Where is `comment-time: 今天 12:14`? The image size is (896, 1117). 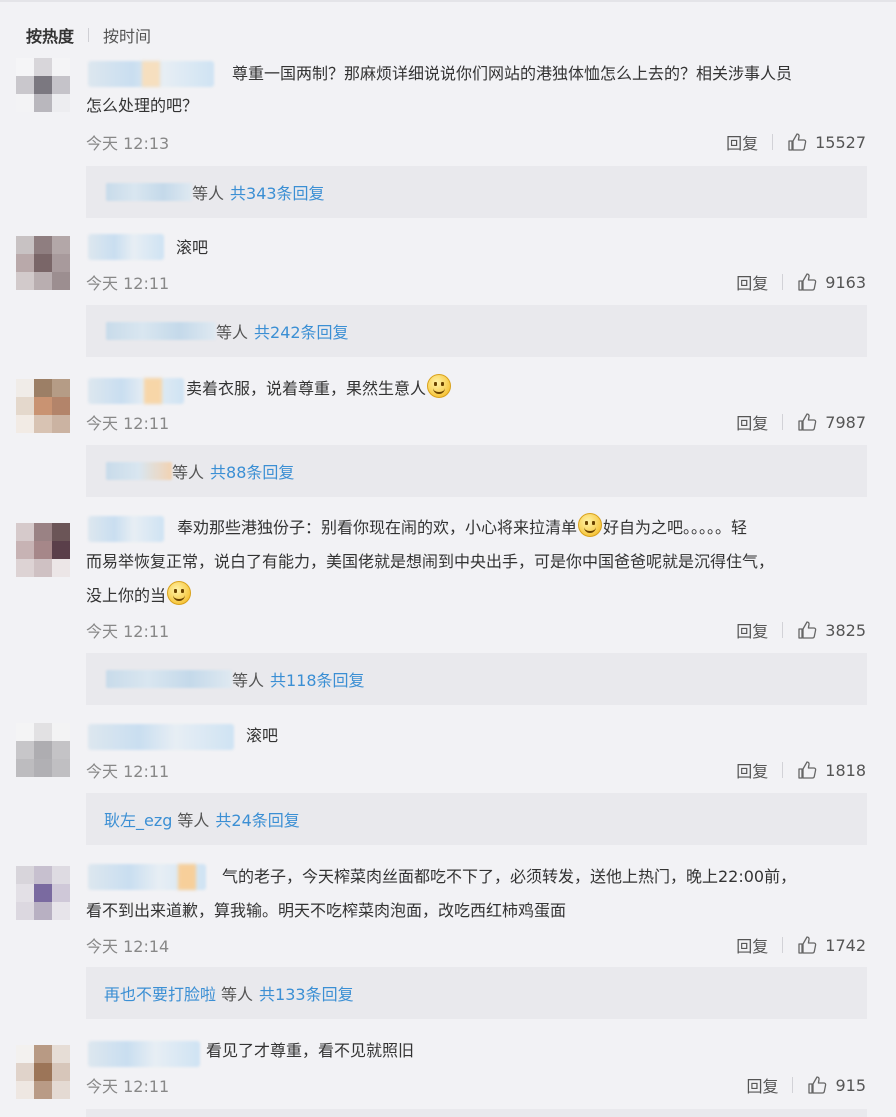 comment-time: 今天 12:14 is located at coordinates (128, 946).